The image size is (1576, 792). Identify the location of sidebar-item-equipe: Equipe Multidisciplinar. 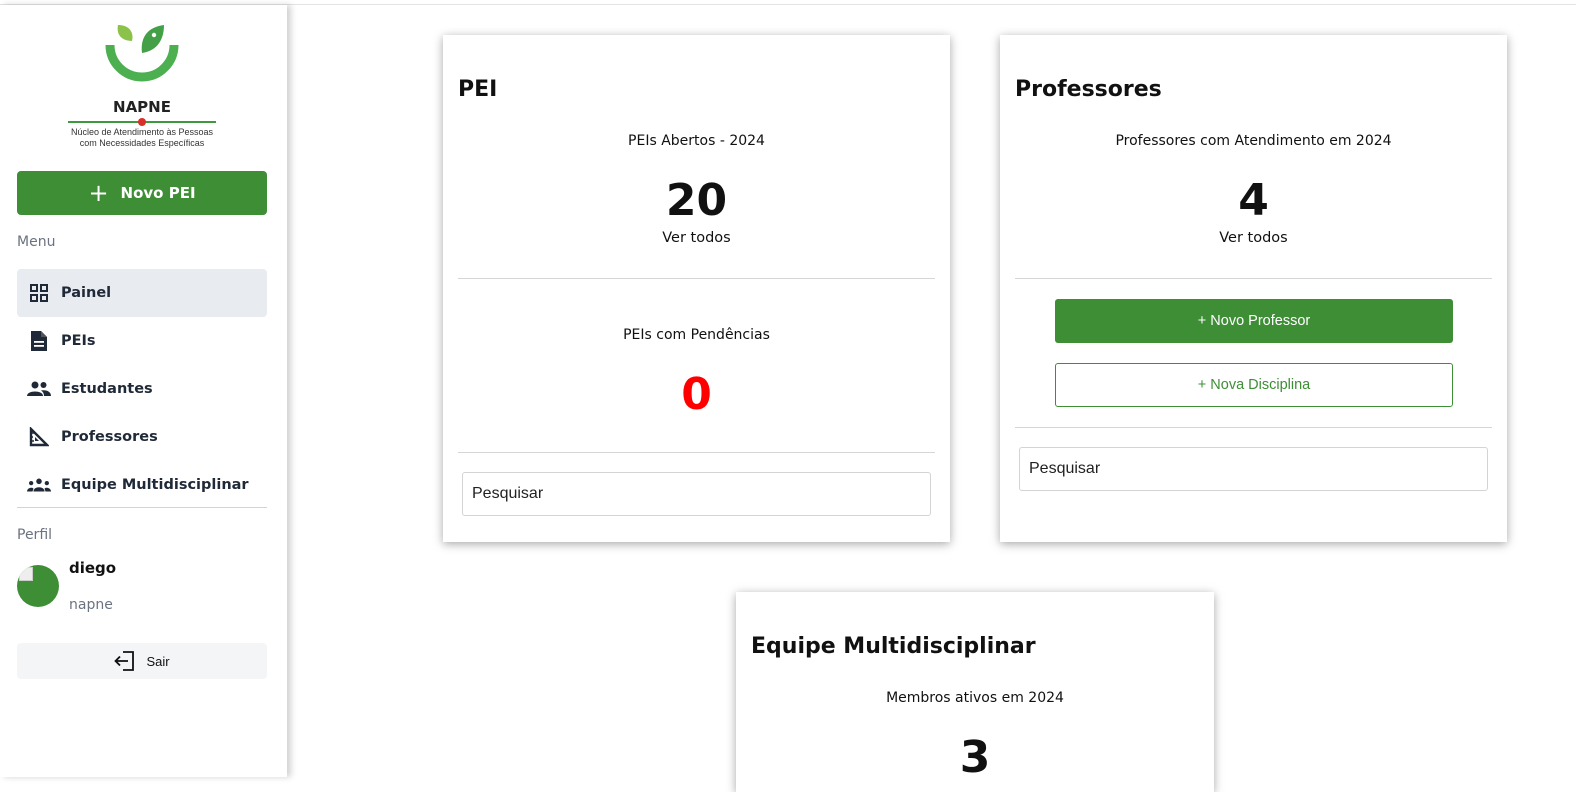
(142, 485).